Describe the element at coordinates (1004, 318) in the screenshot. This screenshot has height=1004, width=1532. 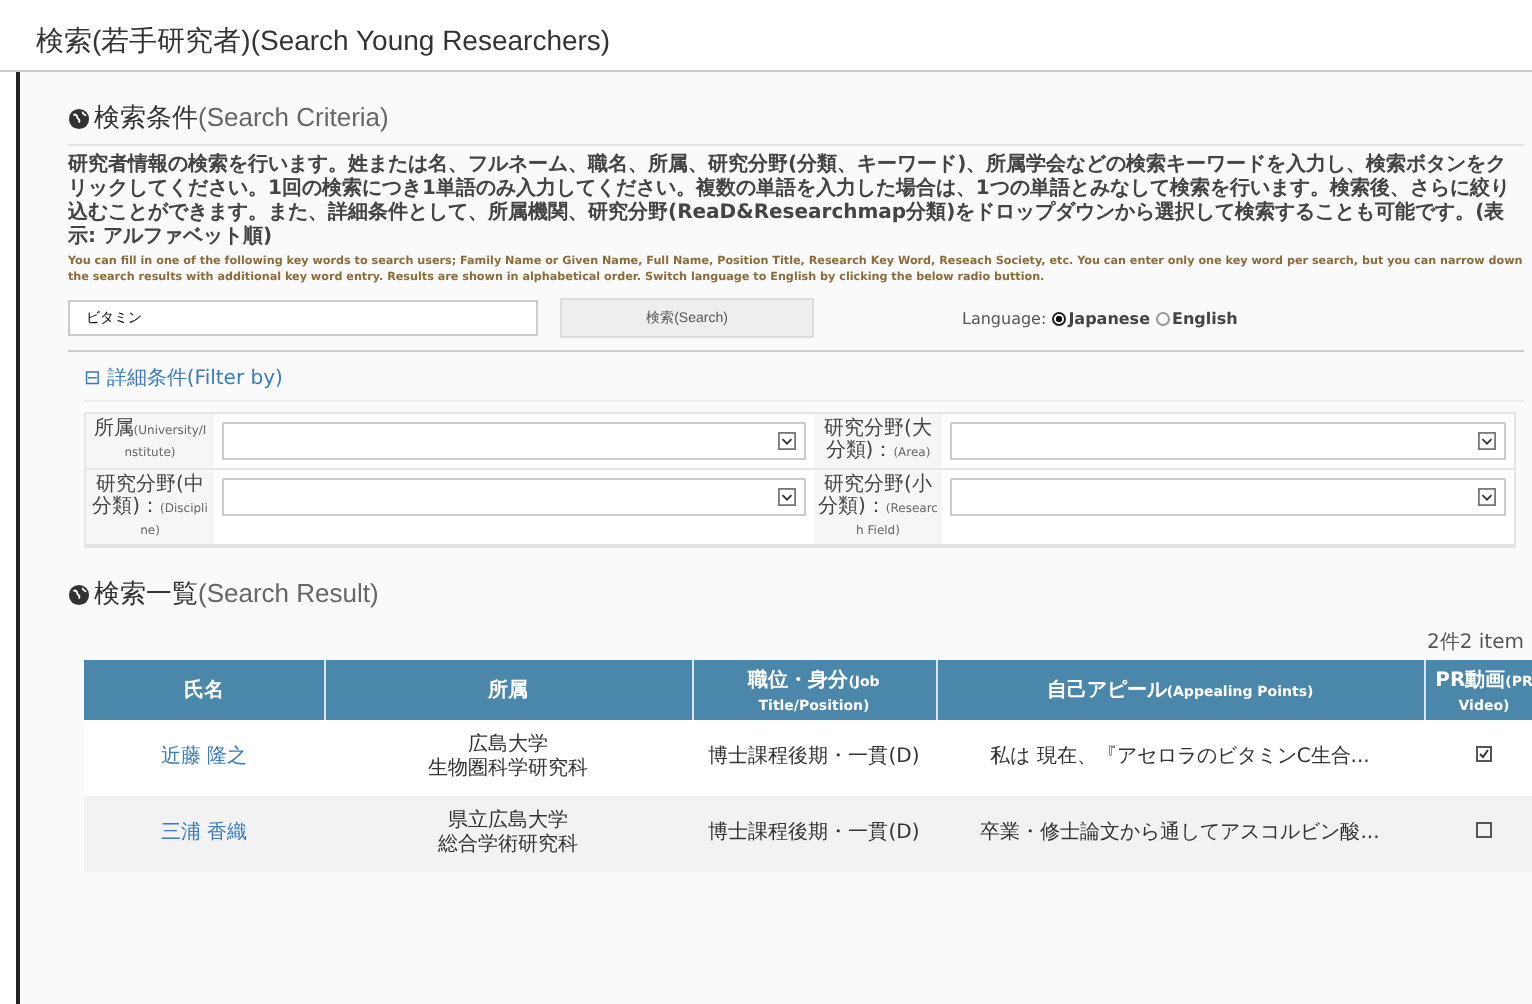
I see `language-label: Language:` at that location.